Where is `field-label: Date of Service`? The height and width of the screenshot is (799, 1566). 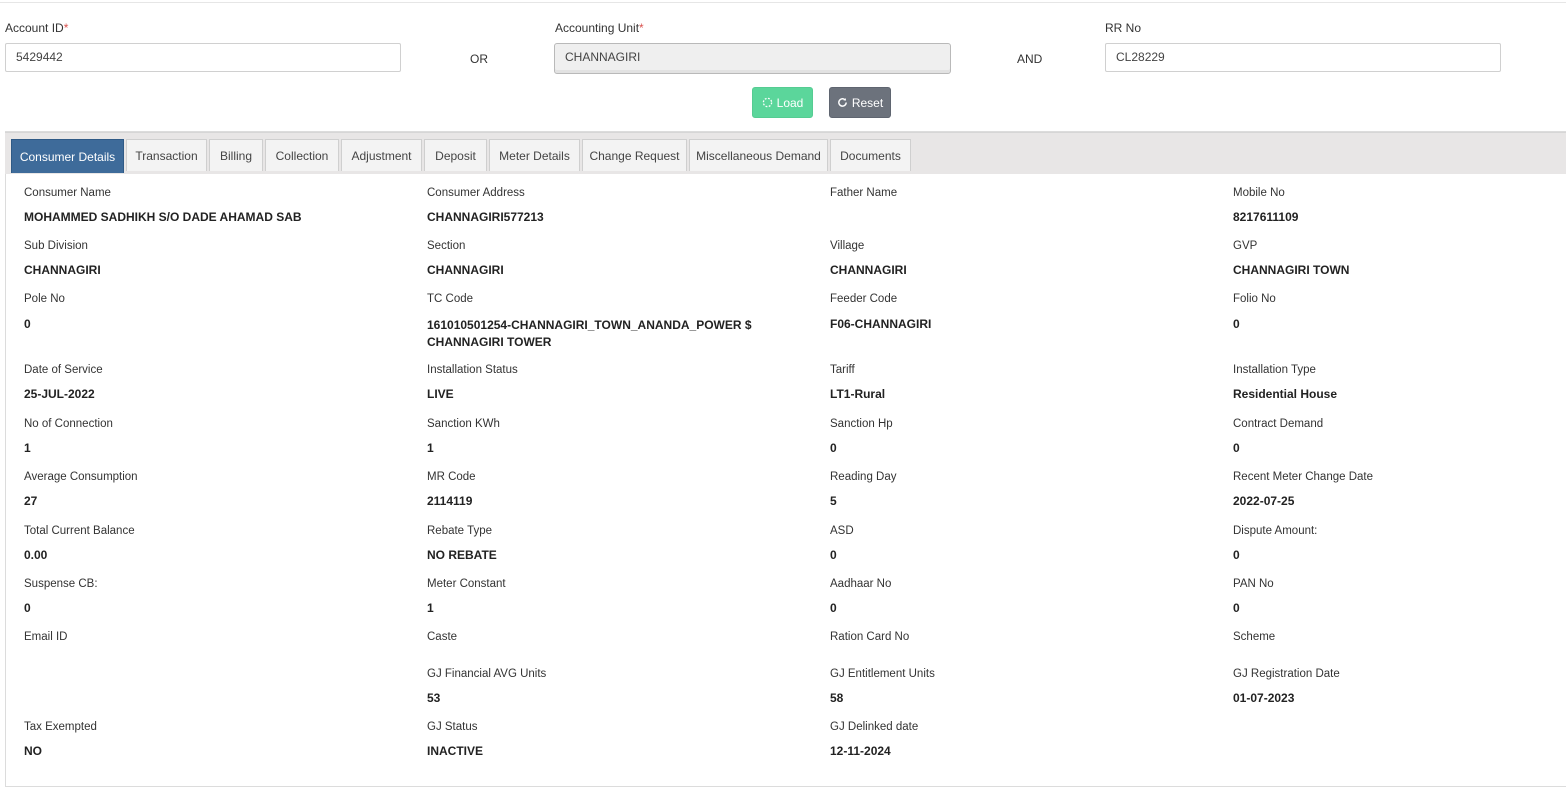
field-label: Date of Service is located at coordinates (63, 370).